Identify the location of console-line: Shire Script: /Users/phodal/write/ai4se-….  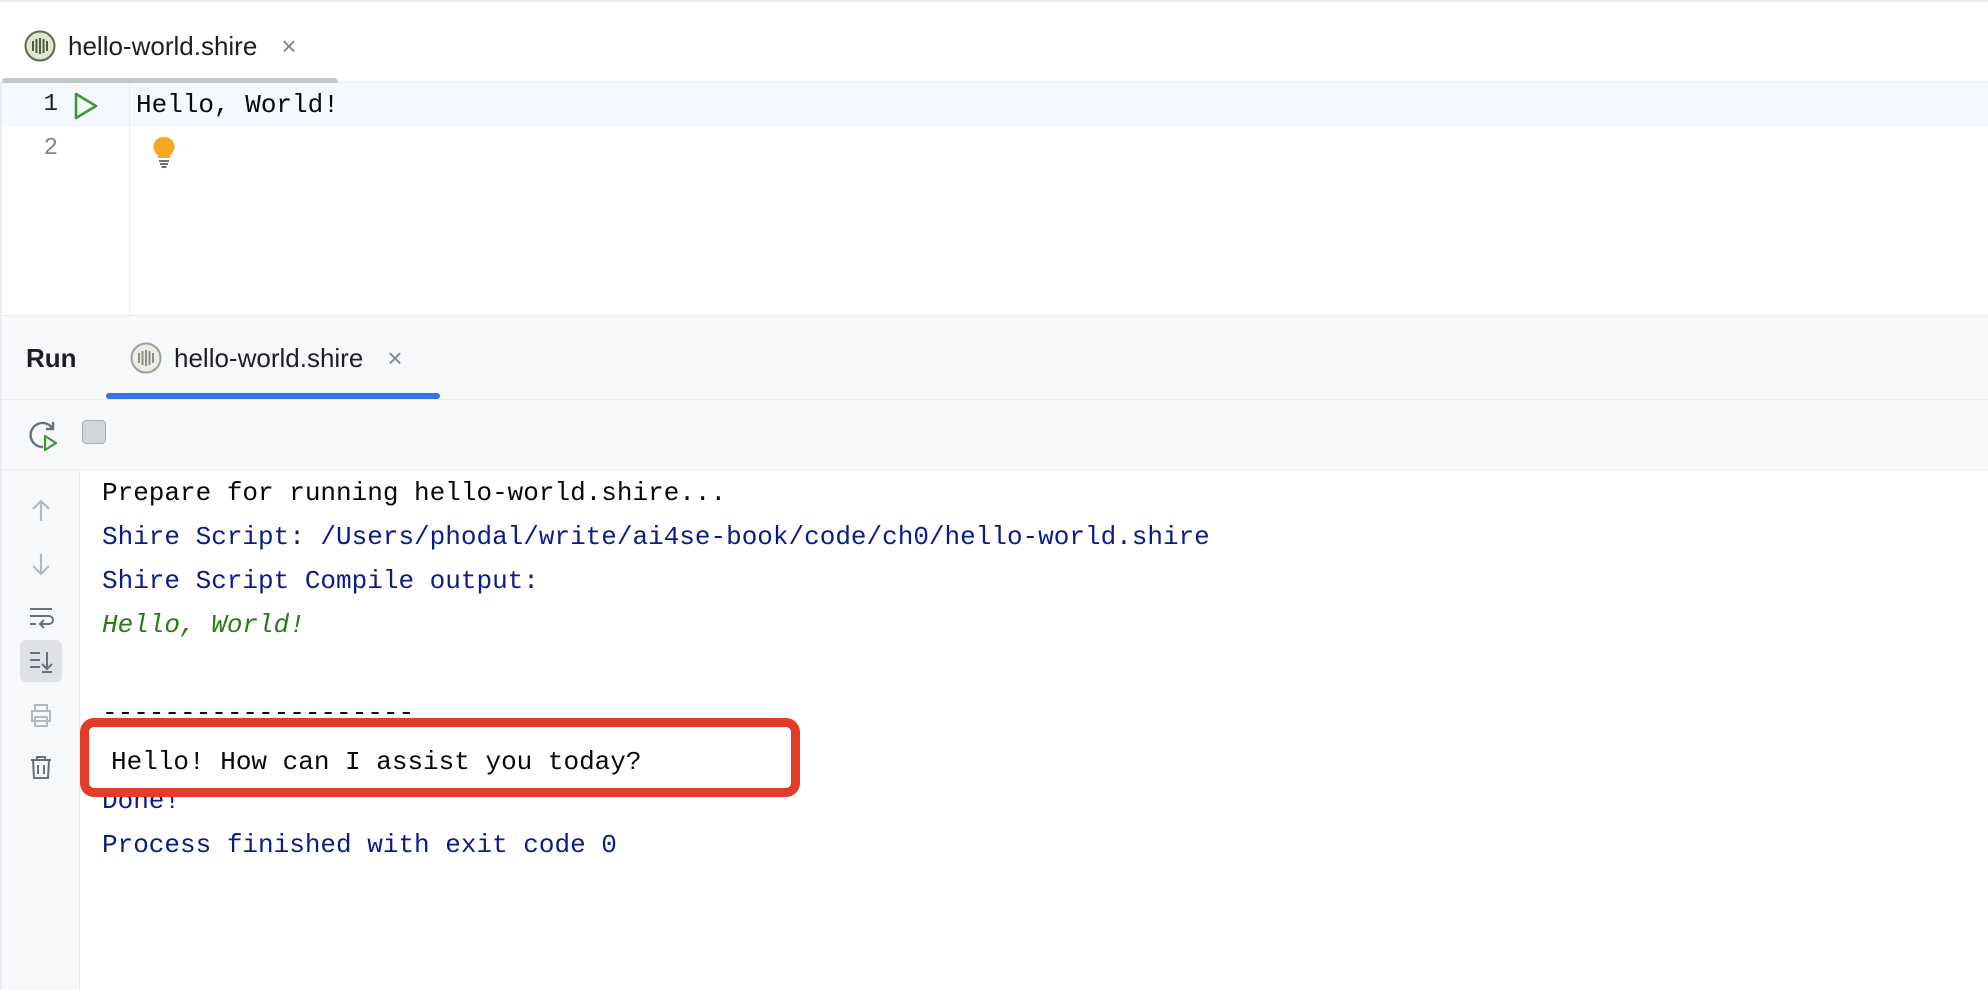
(656, 537).